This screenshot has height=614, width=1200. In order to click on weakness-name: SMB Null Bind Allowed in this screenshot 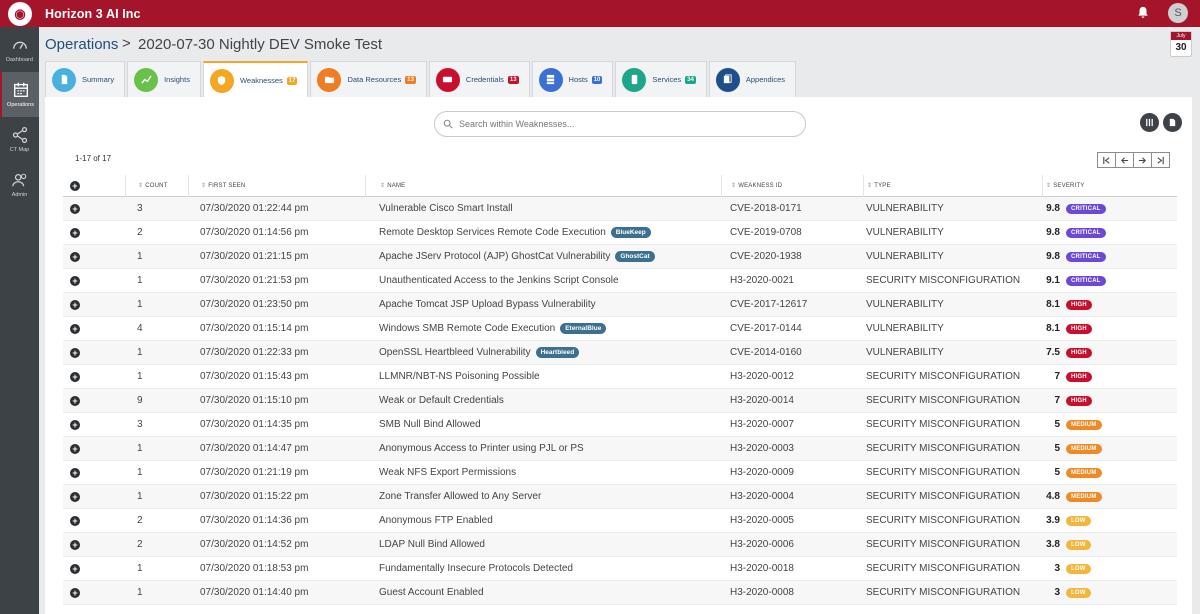, I will do `click(430, 424)`.